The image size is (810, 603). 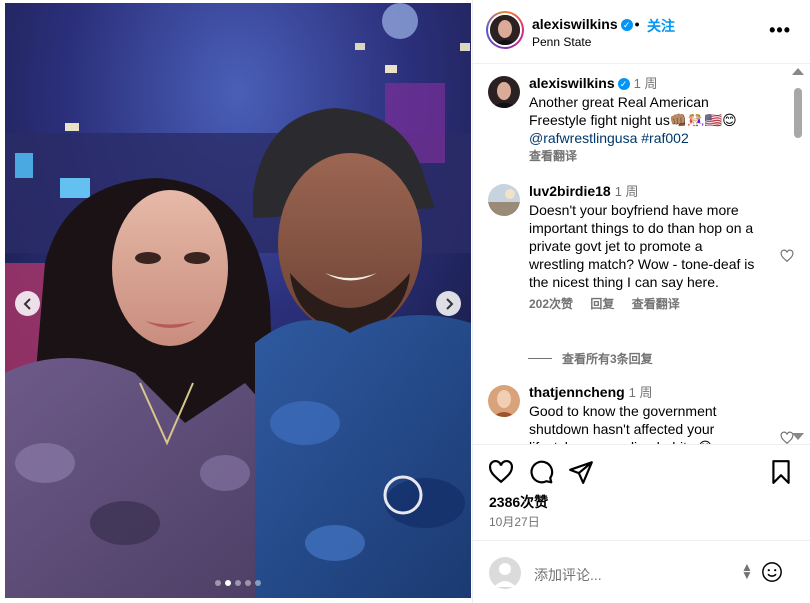 What do you see at coordinates (228, 583) in the screenshot?
I see `carousel-dot-active` at bounding box center [228, 583].